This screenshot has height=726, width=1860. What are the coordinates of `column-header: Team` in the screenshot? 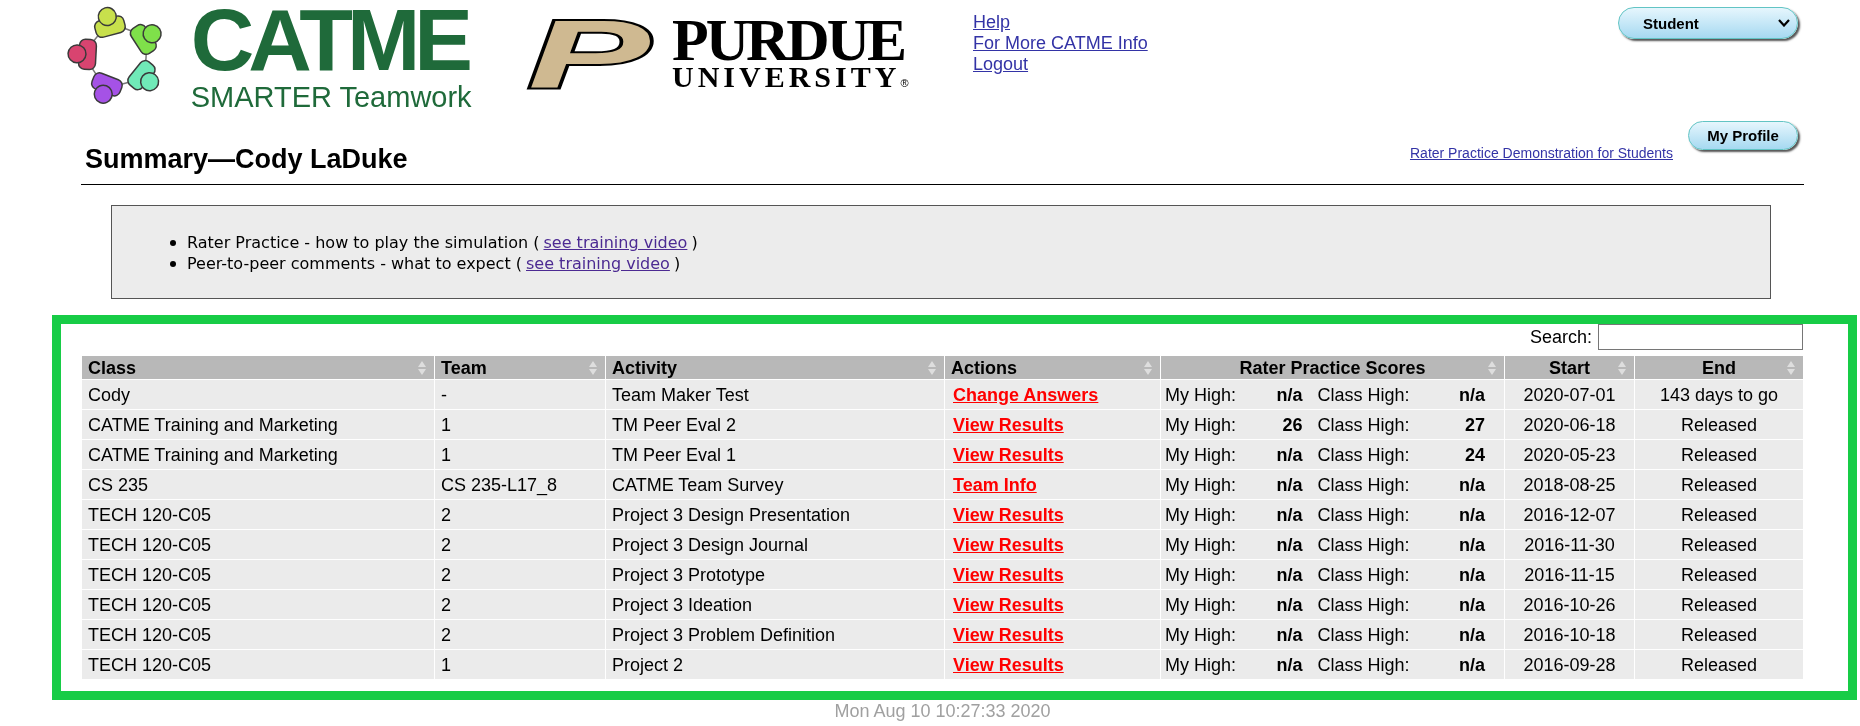 It's located at (520, 367).